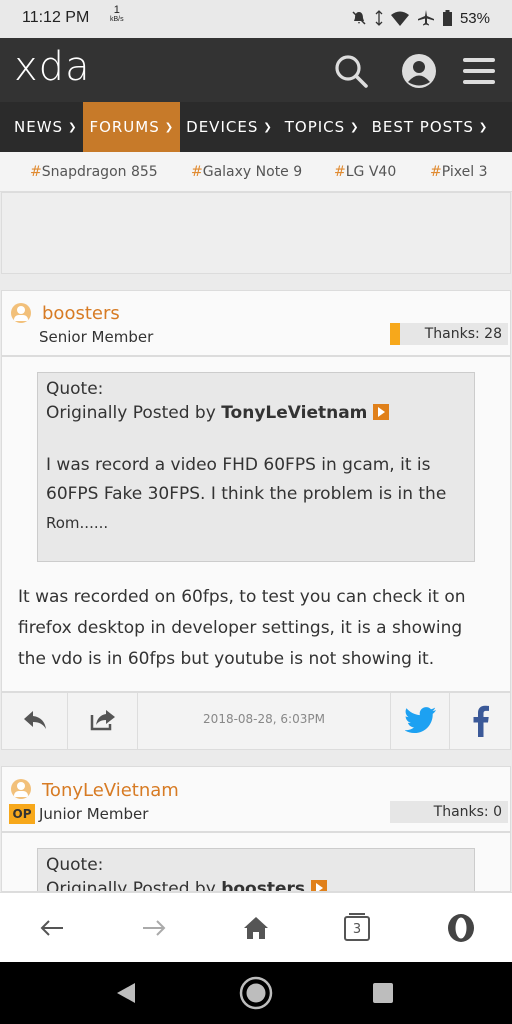 Image resolution: width=512 pixels, height=1024 pixels. I want to click on twitter-icon, so click(420, 720).